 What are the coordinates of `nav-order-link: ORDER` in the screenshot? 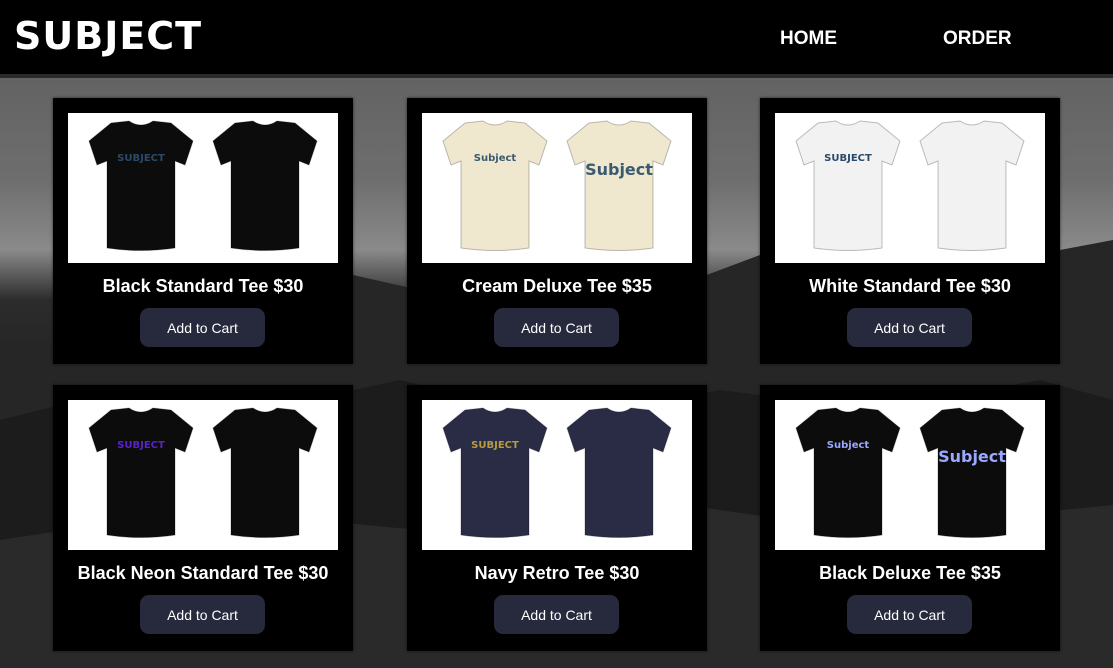 It's located at (977, 39).